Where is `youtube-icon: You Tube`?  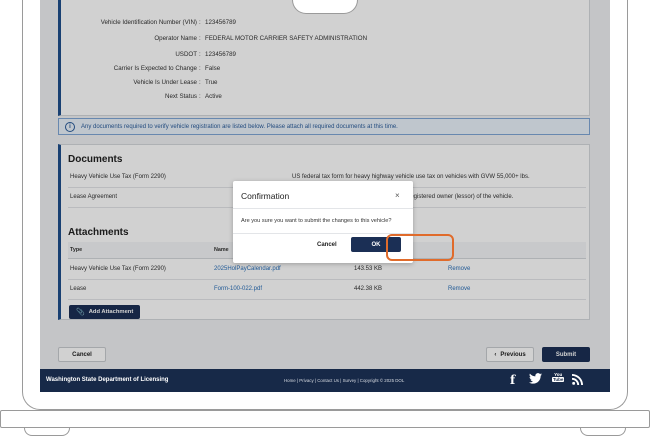
youtube-icon: You Tube is located at coordinates (558, 377).